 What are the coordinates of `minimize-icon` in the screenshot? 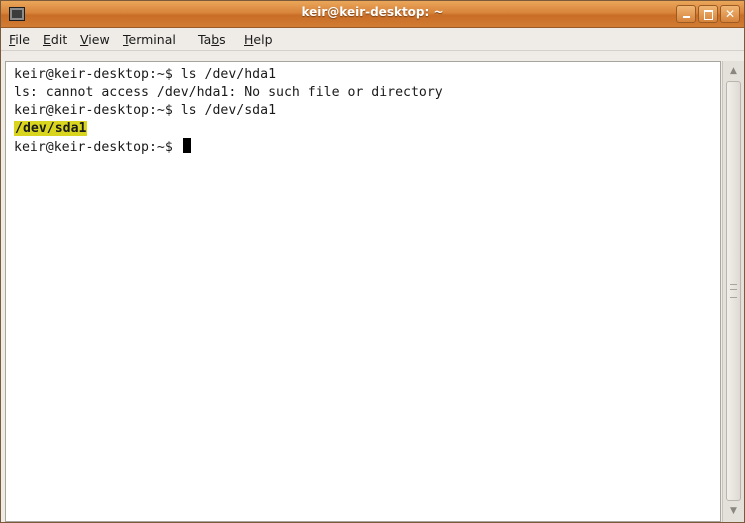 It's located at (686, 14).